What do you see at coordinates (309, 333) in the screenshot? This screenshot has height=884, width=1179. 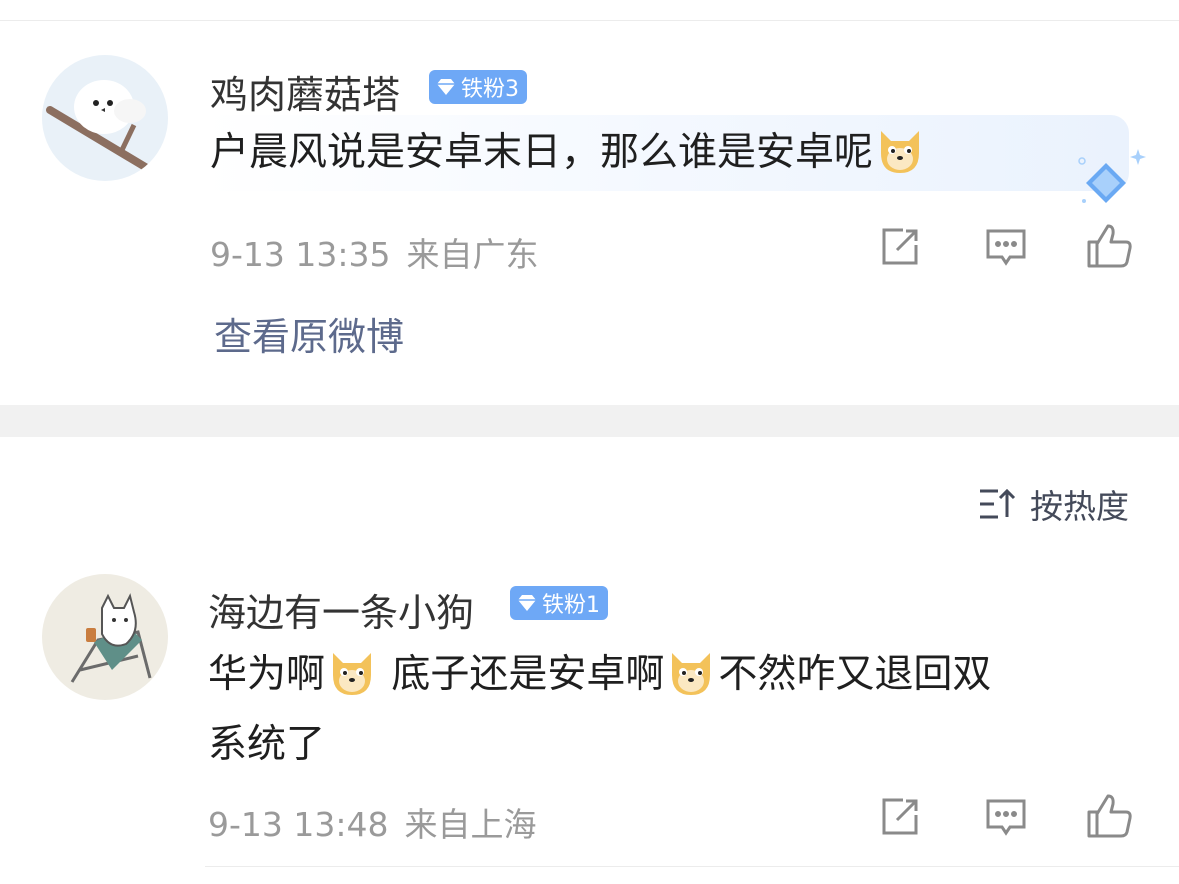 I see `view-original-link: 查看原微博` at bounding box center [309, 333].